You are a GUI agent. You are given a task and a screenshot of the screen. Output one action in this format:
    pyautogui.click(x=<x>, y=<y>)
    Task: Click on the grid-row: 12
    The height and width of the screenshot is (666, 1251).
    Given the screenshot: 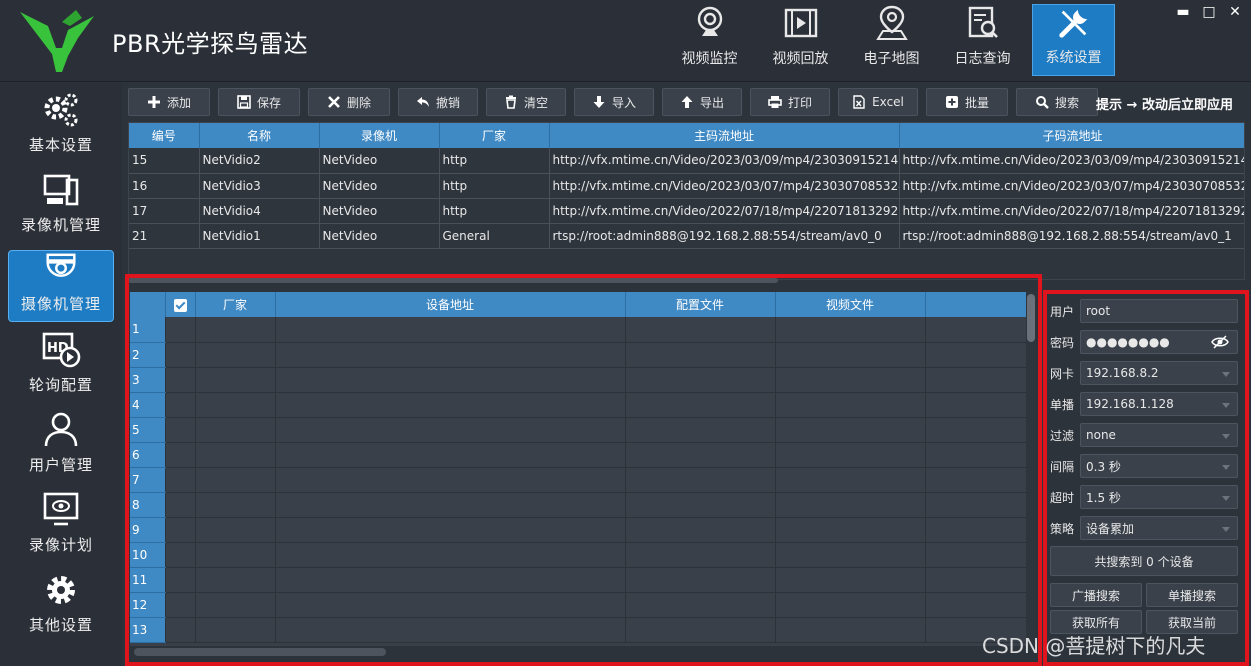 What is the action you would take?
    pyautogui.click(x=578, y=605)
    